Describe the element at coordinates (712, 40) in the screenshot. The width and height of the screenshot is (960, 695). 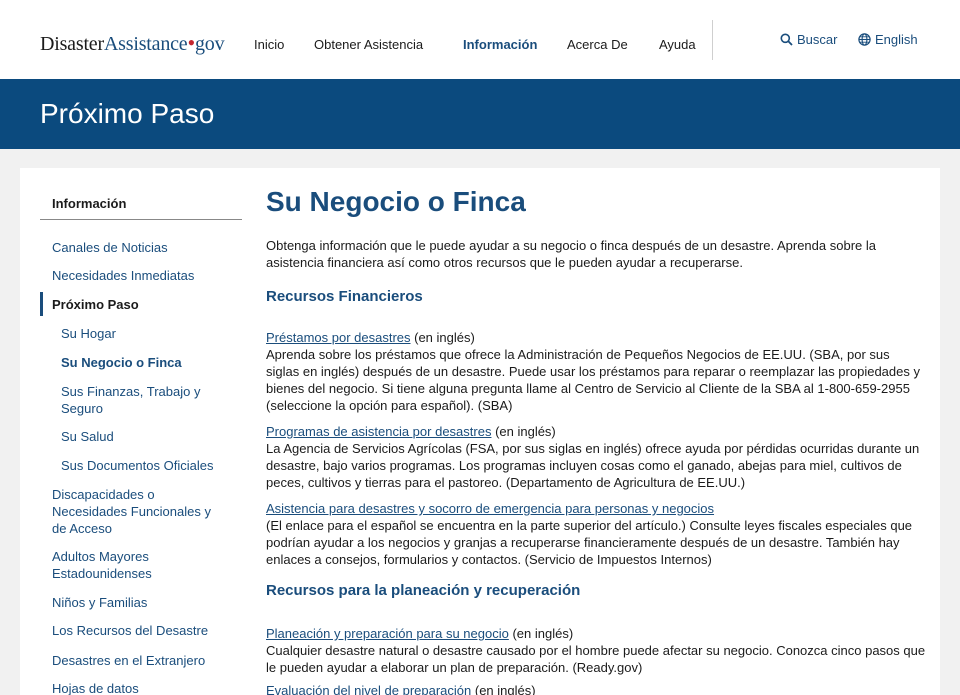
I see `nav-divider` at that location.